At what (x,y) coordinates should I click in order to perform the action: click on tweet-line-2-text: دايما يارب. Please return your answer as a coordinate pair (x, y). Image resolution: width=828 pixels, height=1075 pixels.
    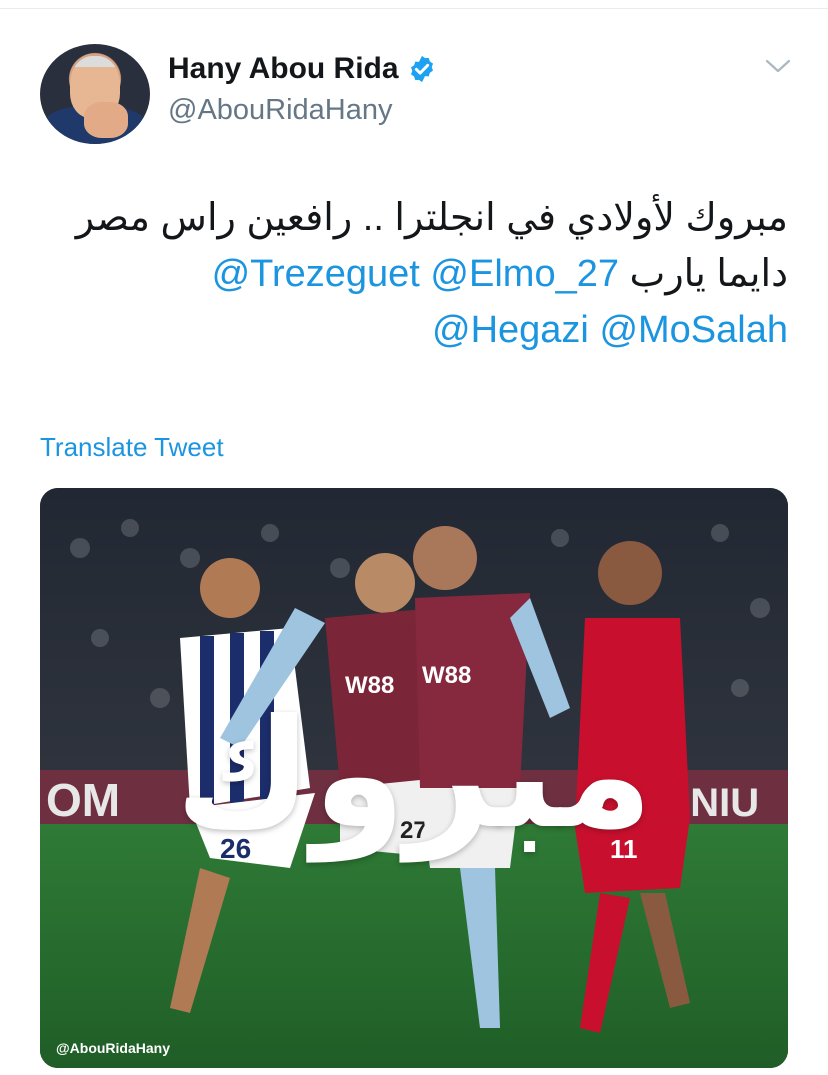
    Looking at the image, I should click on (708, 274).